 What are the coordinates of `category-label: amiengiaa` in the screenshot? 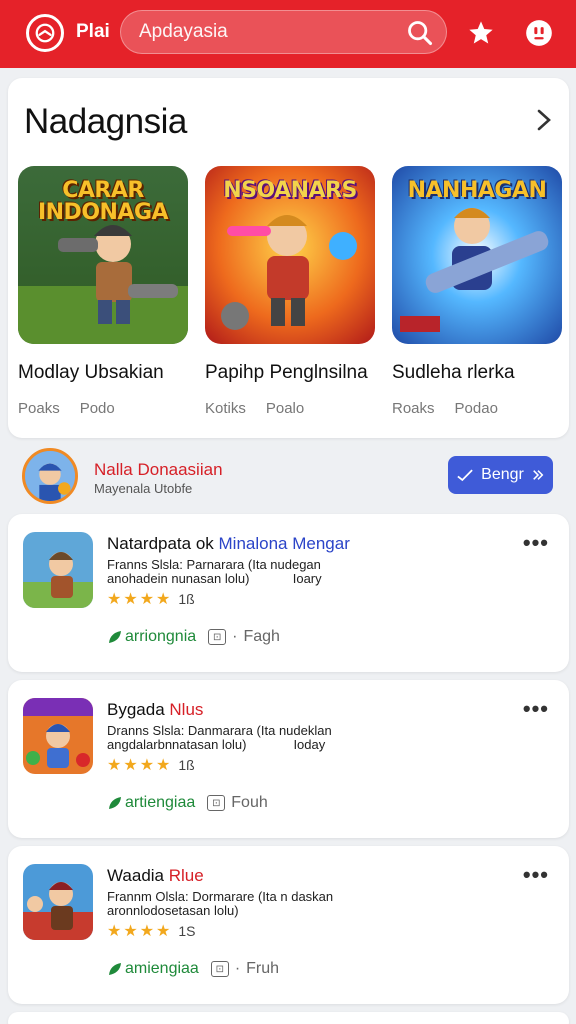 It's located at (162, 968).